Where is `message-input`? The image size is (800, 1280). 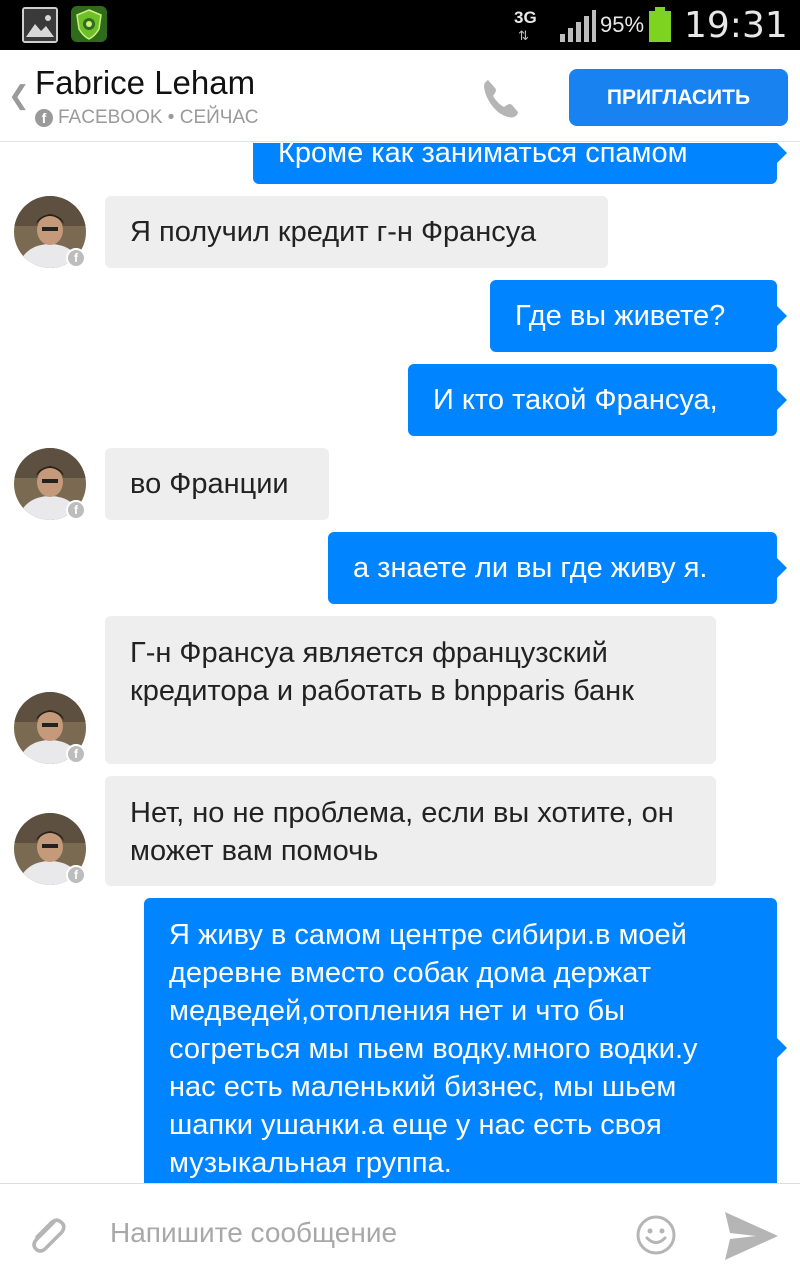
message-input is located at coordinates (360, 1233).